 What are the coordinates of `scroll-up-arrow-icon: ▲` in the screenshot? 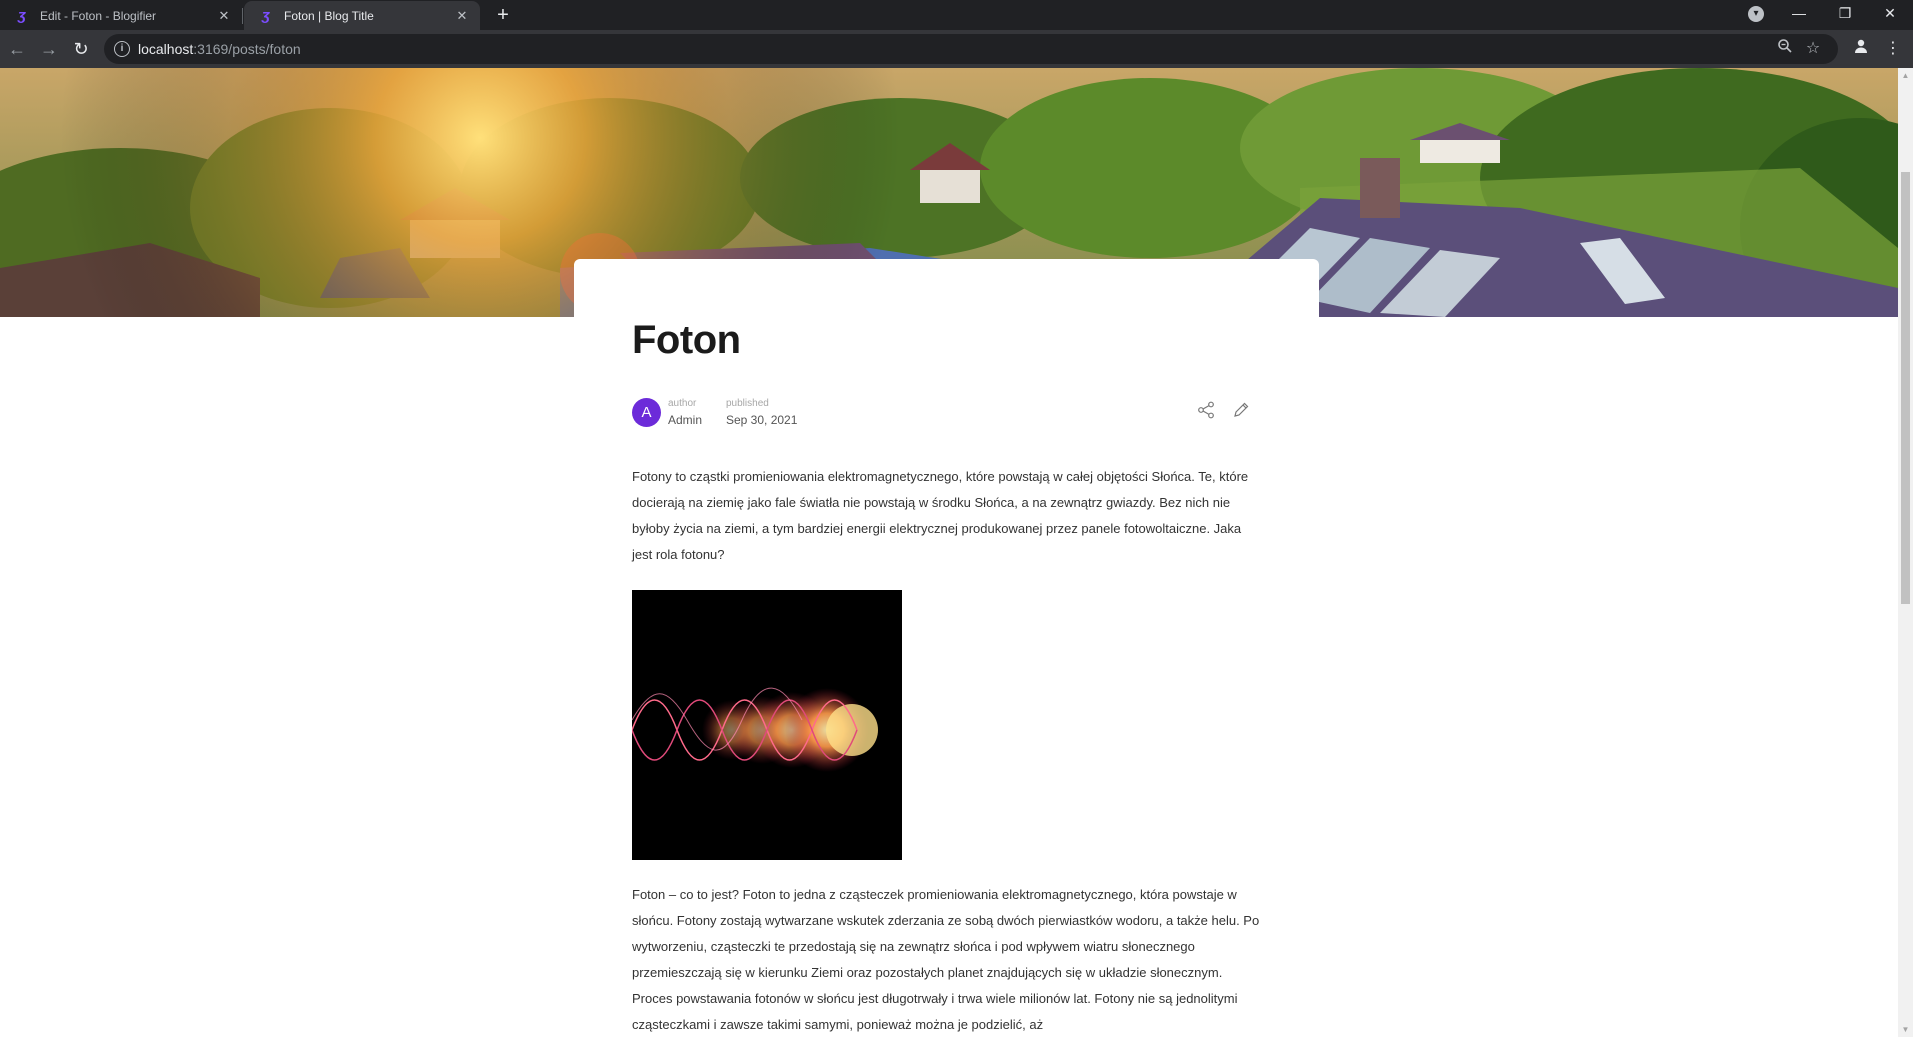 It's located at (1905, 75).